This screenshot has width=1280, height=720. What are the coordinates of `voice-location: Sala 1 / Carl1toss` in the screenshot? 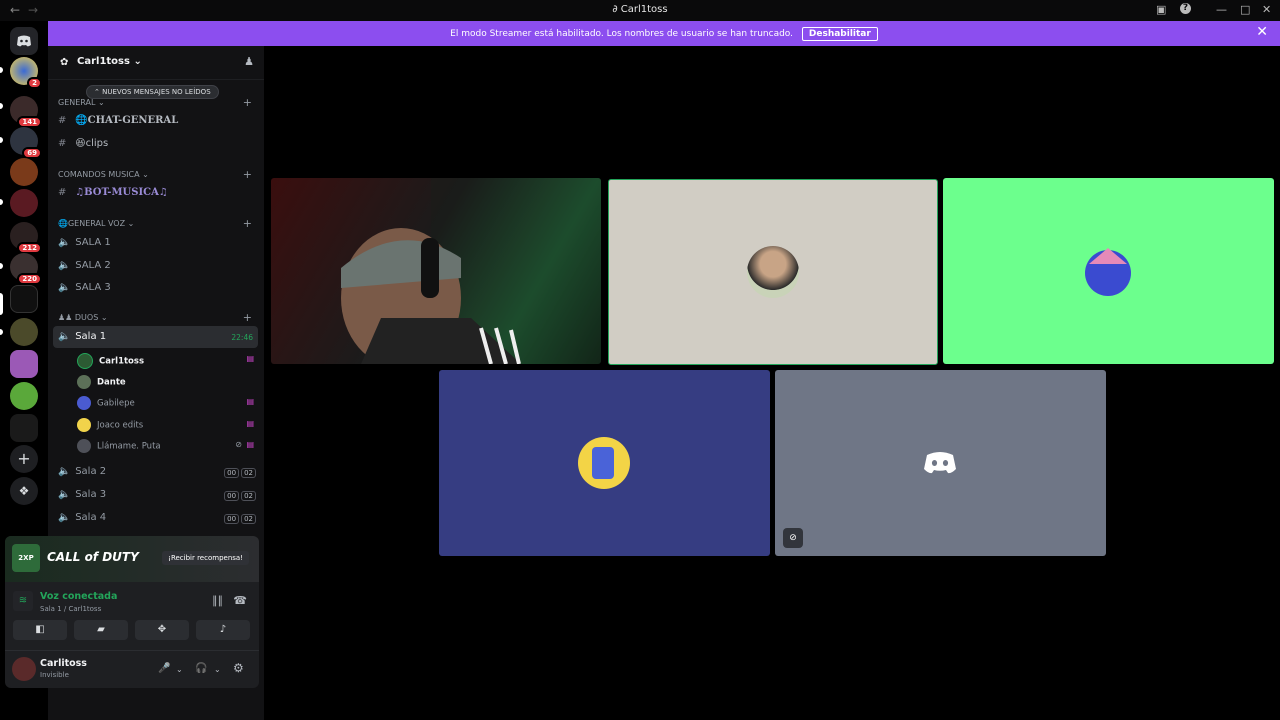 It's located at (70, 609).